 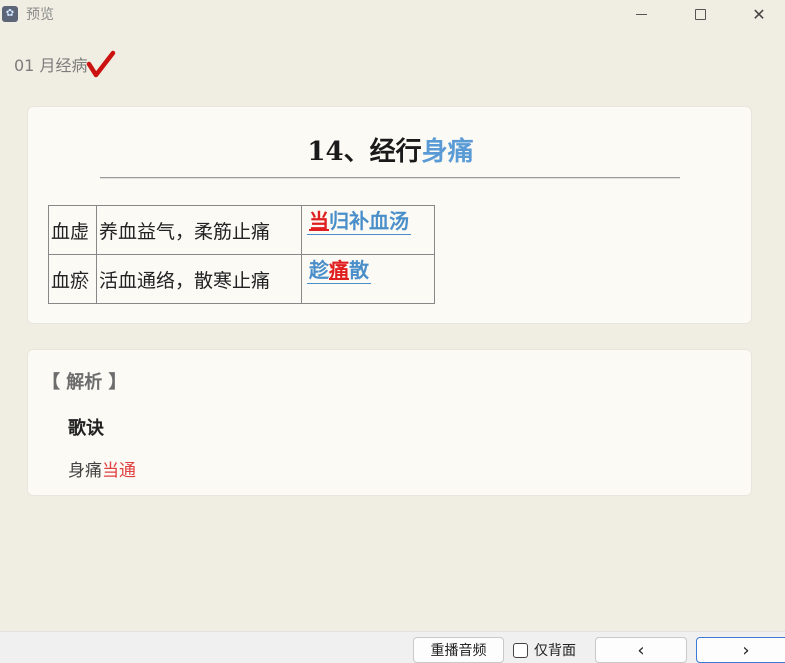 What do you see at coordinates (364, 152) in the screenshot?
I see `card-title-prefix: 14、经行` at bounding box center [364, 152].